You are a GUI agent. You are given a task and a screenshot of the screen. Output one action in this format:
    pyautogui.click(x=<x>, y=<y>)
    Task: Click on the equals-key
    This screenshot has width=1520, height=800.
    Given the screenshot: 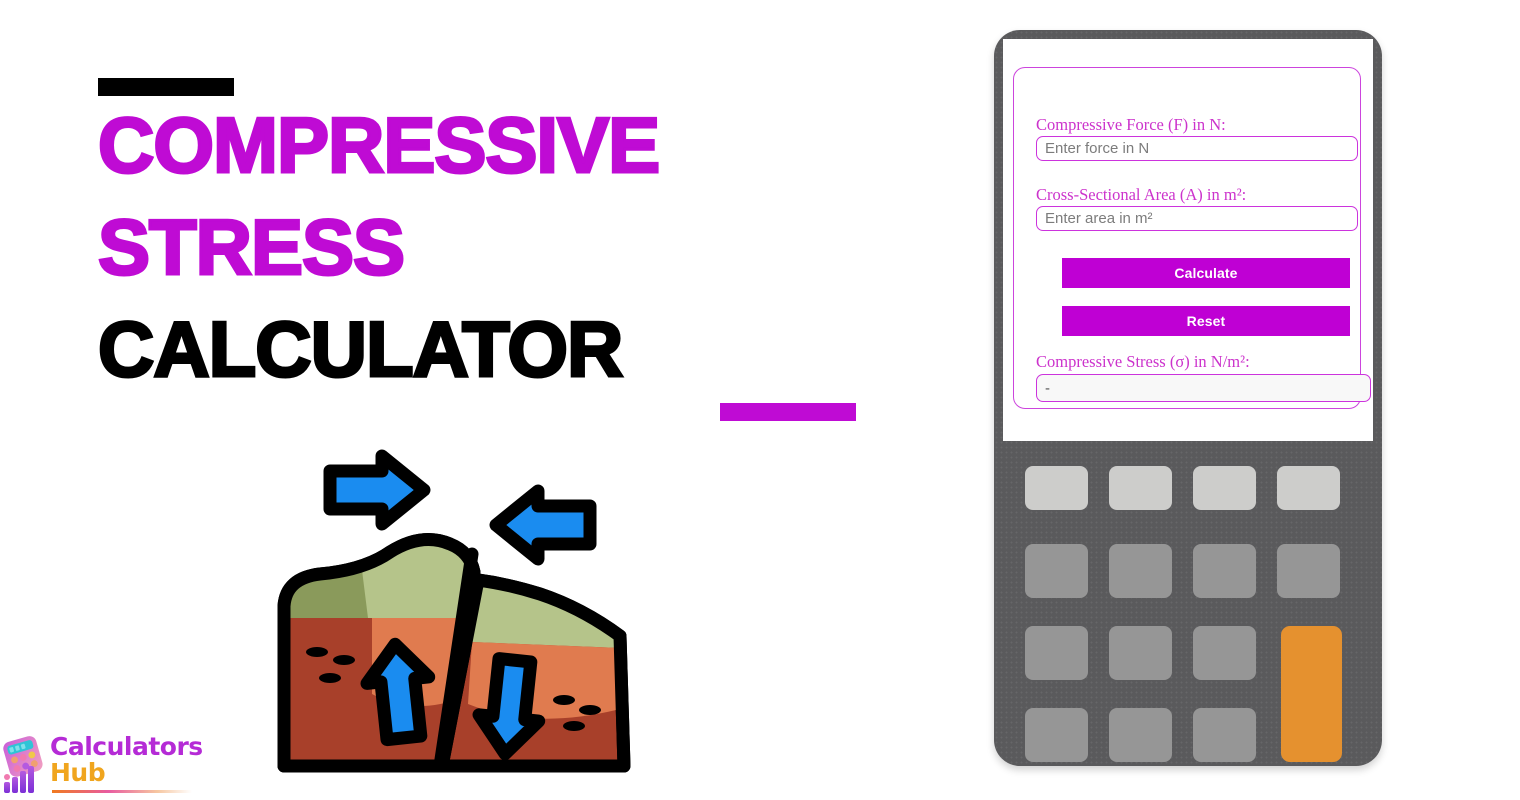 What is the action you would take?
    pyautogui.click(x=1311, y=694)
    